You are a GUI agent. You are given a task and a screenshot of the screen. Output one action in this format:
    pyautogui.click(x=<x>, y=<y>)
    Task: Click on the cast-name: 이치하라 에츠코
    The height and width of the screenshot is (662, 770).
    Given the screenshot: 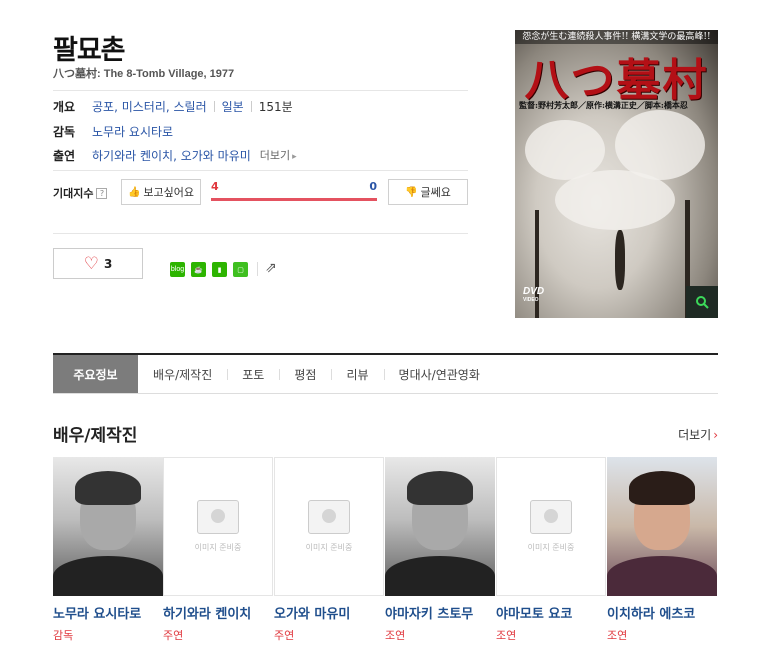 What is the action you would take?
    pyautogui.click(x=662, y=612)
    